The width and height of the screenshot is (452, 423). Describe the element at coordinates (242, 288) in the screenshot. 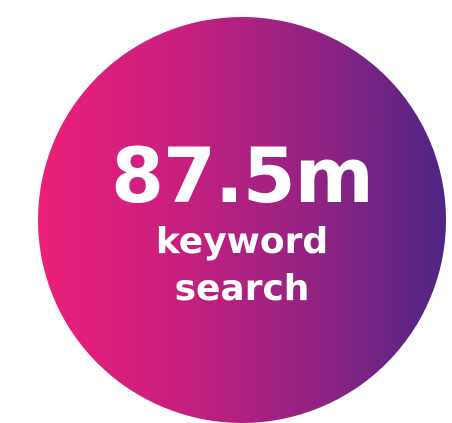

I see `stat-label-line-2: search` at that location.